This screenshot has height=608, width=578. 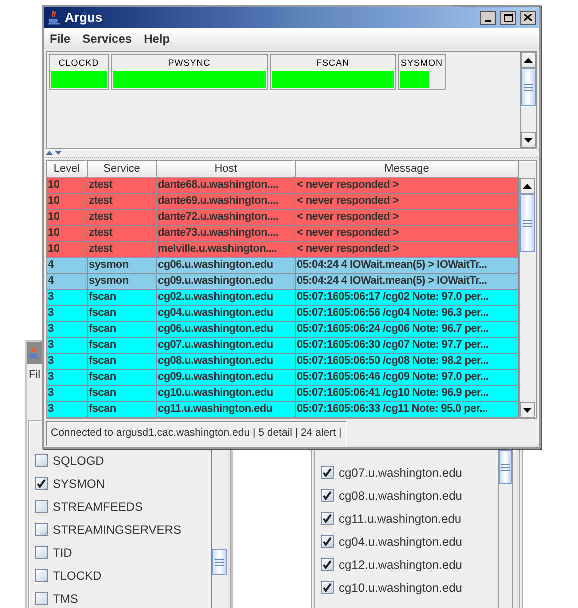 What do you see at coordinates (67, 410) in the screenshot?
I see `table-cell: 3` at bounding box center [67, 410].